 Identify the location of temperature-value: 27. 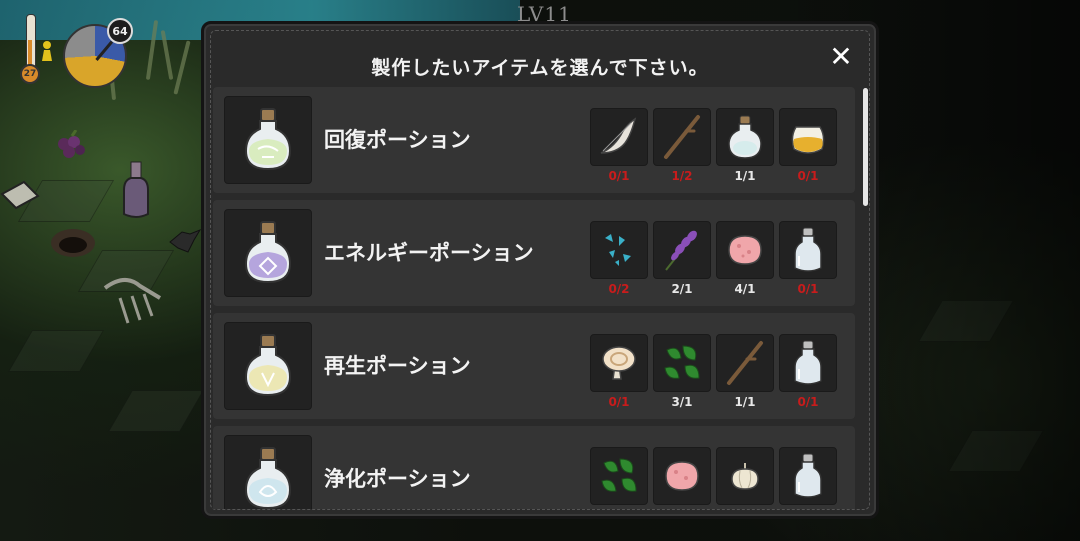
(30, 74).